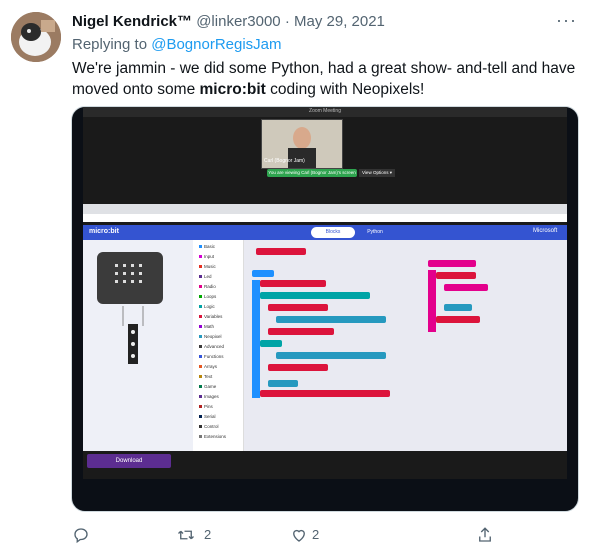 This screenshot has height=559, width=596. What do you see at coordinates (345, 89) in the screenshot?
I see `tweet-text-part2: coding with Neopixels!` at bounding box center [345, 89].